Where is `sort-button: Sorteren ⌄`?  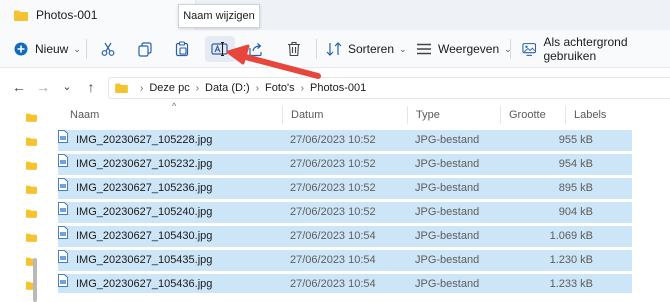
sort-button: Sorteren ⌄ is located at coordinates (366, 49).